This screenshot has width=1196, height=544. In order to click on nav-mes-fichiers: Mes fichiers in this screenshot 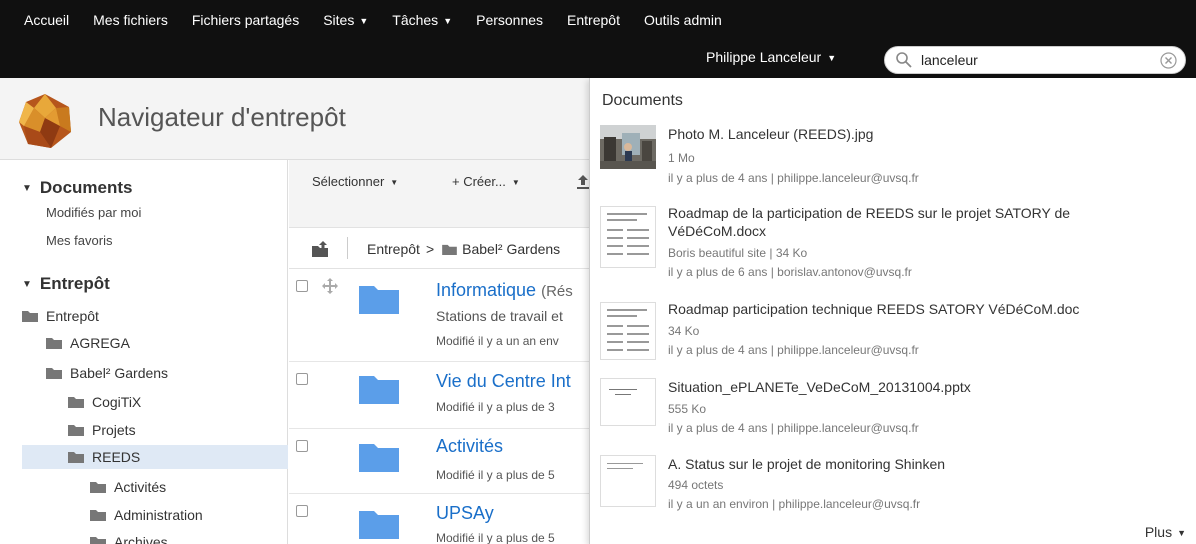, I will do `click(118, 20)`.